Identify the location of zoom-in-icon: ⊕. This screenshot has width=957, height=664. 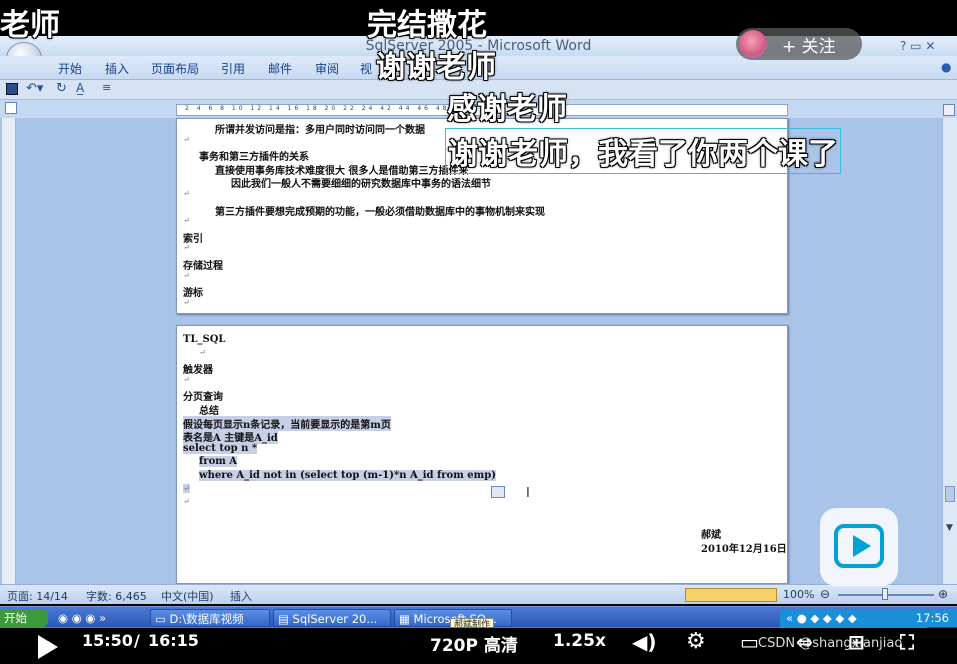
(943, 594).